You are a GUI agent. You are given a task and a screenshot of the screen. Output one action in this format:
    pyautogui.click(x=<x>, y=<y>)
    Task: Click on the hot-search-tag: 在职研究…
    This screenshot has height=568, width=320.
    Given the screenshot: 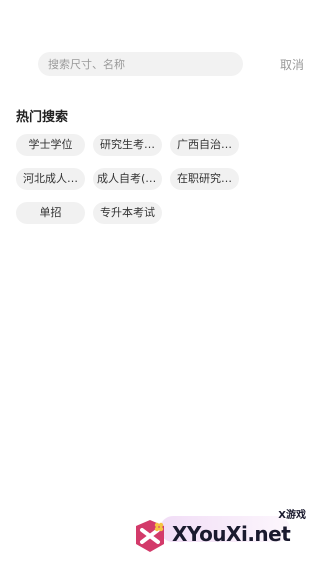 What is the action you would take?
    pyautogui.click(x=204, y=179)
    